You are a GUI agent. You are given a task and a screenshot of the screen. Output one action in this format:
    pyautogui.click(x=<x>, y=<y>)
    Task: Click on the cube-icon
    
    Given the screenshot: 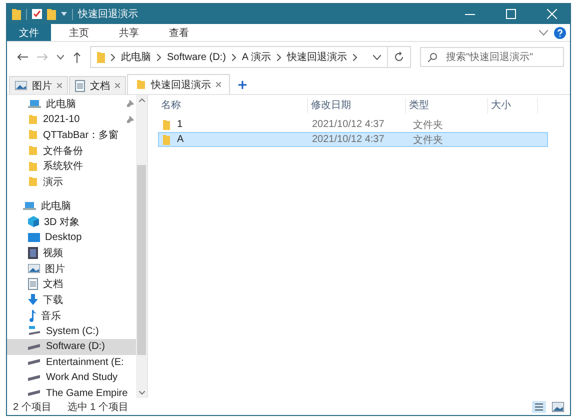 What is the action you would take?
    pyautogui.click(x=33, y=222)
    